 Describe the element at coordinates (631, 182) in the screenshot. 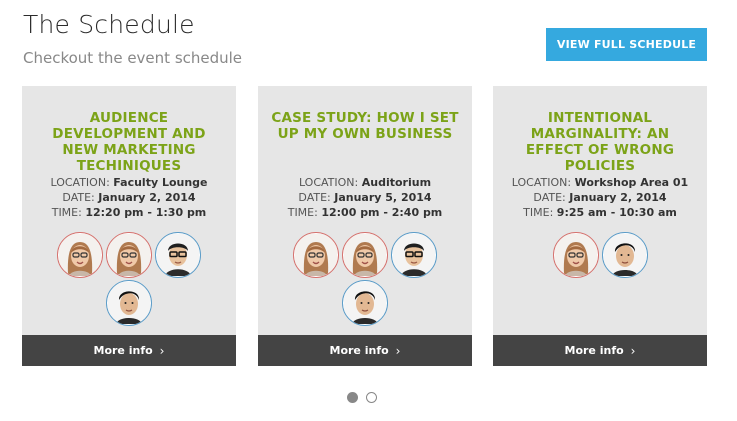

I see `event-location: Workshop Area 01` at that location.